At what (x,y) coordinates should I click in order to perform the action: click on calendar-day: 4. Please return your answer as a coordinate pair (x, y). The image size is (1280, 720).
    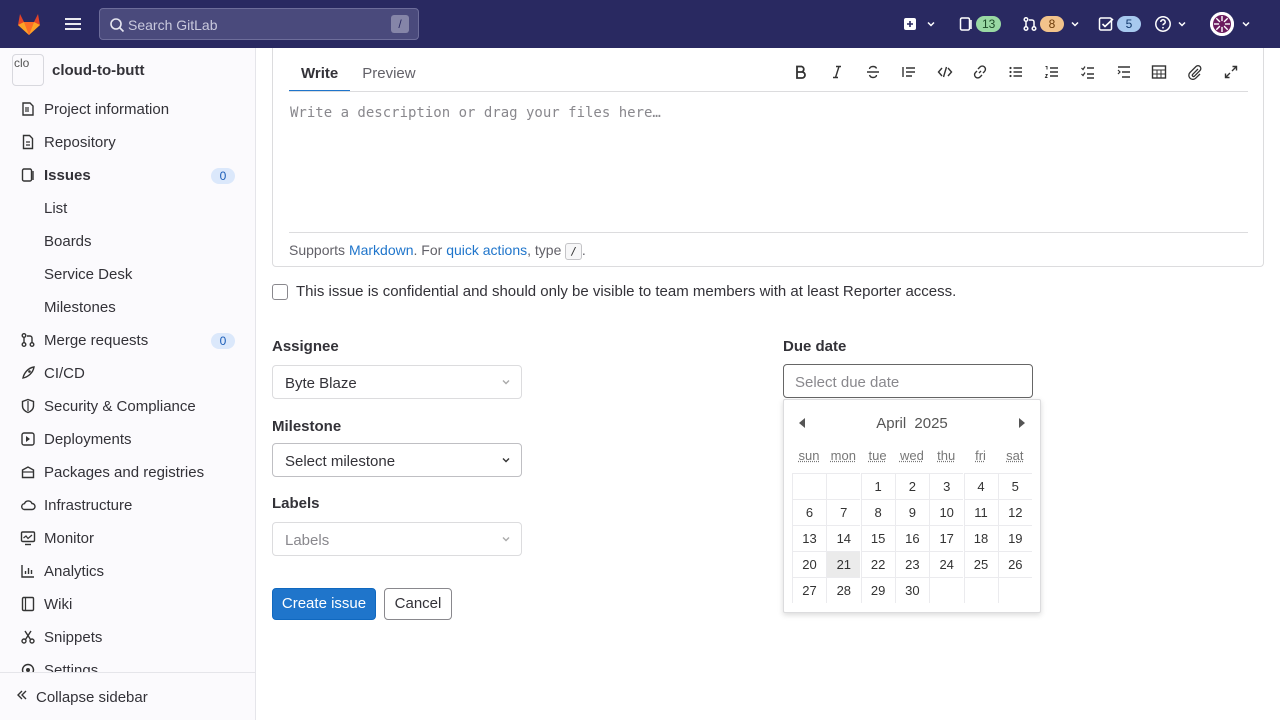
    Looking at the image, I should click on (980, 486).